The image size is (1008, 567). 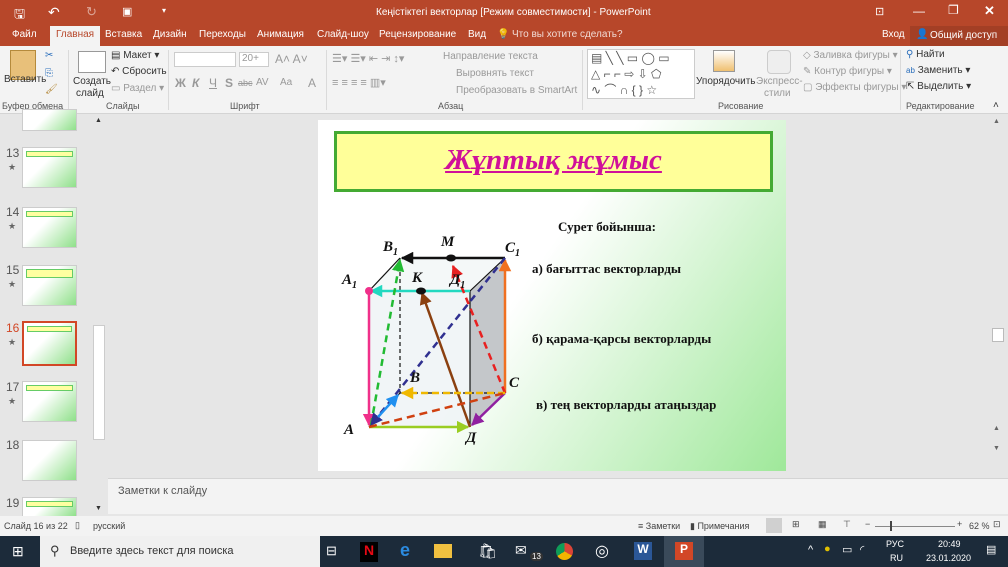 What do you see at coordinates (286, 82) in the screenshot?
I see `change-case-button: Aa` at bounding box center [286, 82].